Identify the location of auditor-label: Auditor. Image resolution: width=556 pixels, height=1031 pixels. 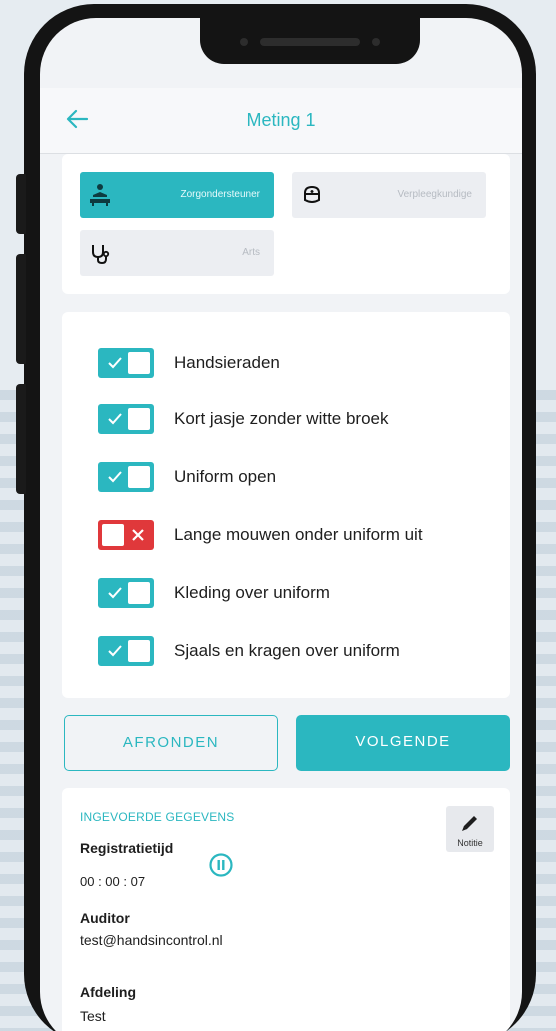
(105, 918).